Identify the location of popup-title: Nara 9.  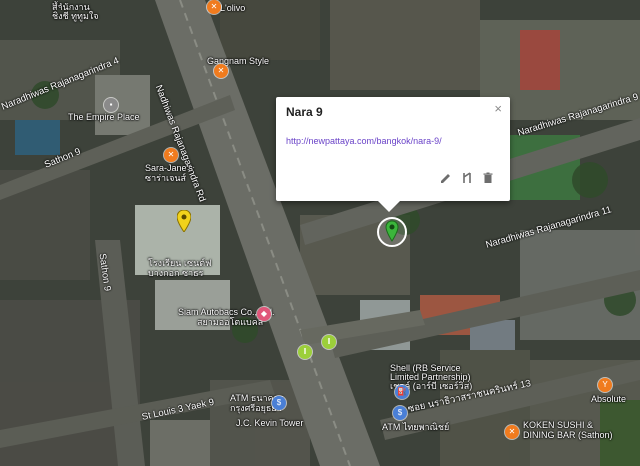
(304, 112).